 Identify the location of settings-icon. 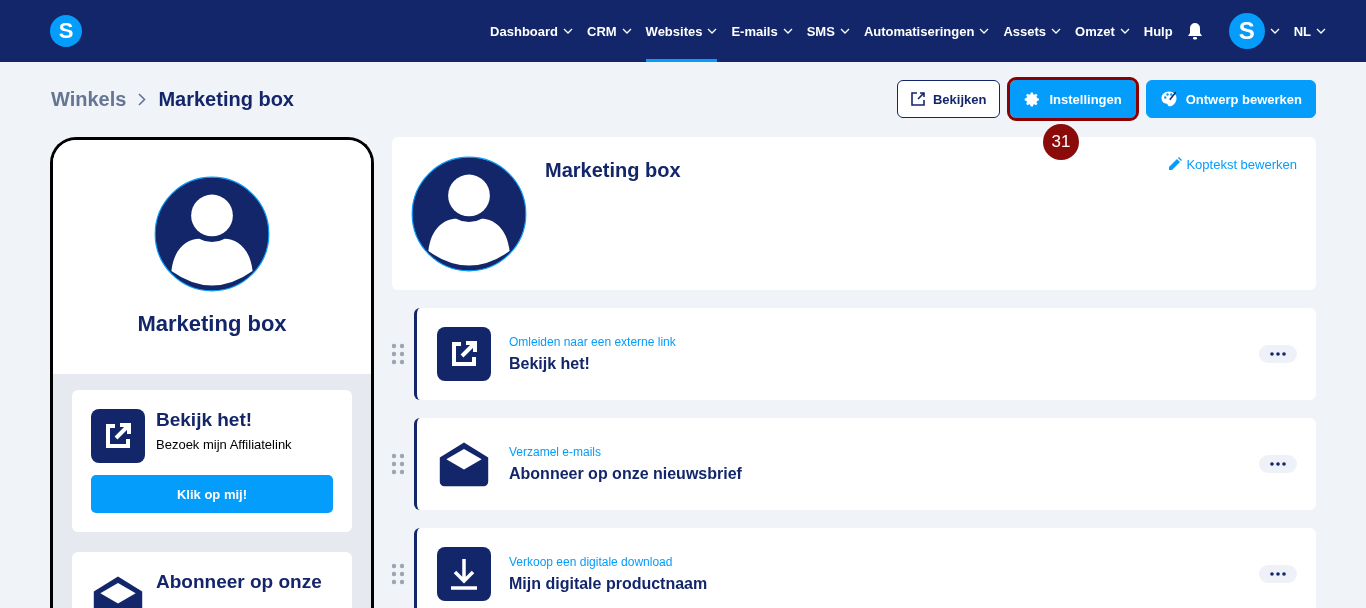
(1033, 99).